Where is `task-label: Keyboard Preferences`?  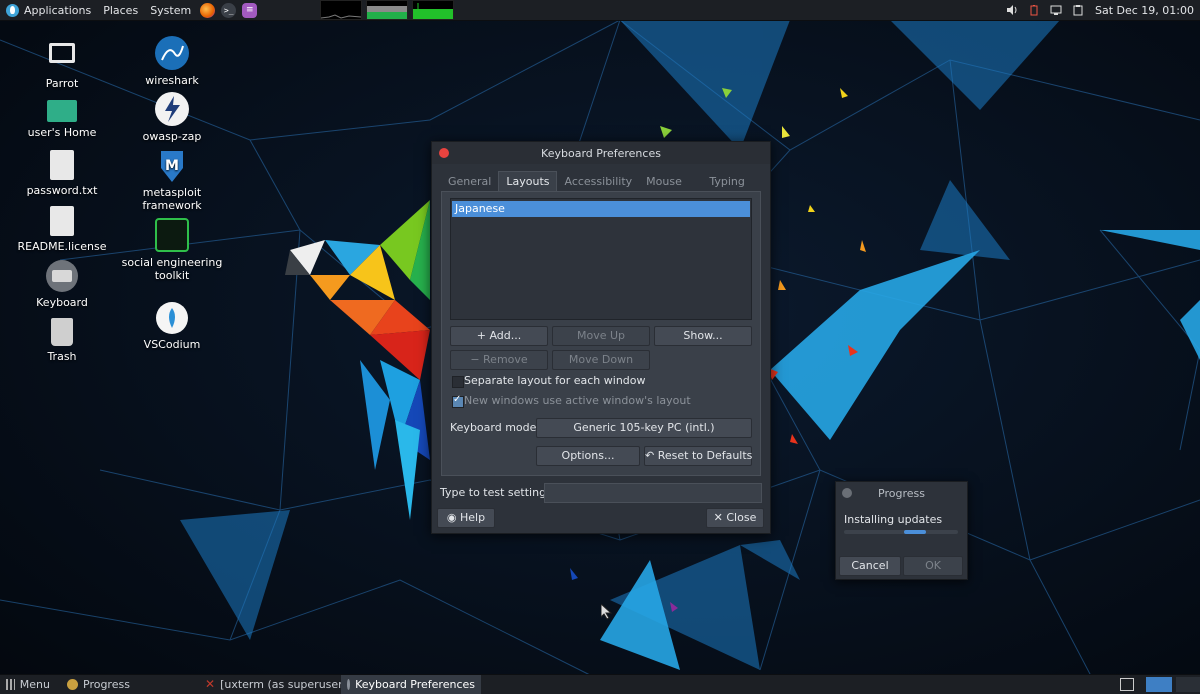 task-label: Keyboard Preferences is located at coordinates (415, 684).